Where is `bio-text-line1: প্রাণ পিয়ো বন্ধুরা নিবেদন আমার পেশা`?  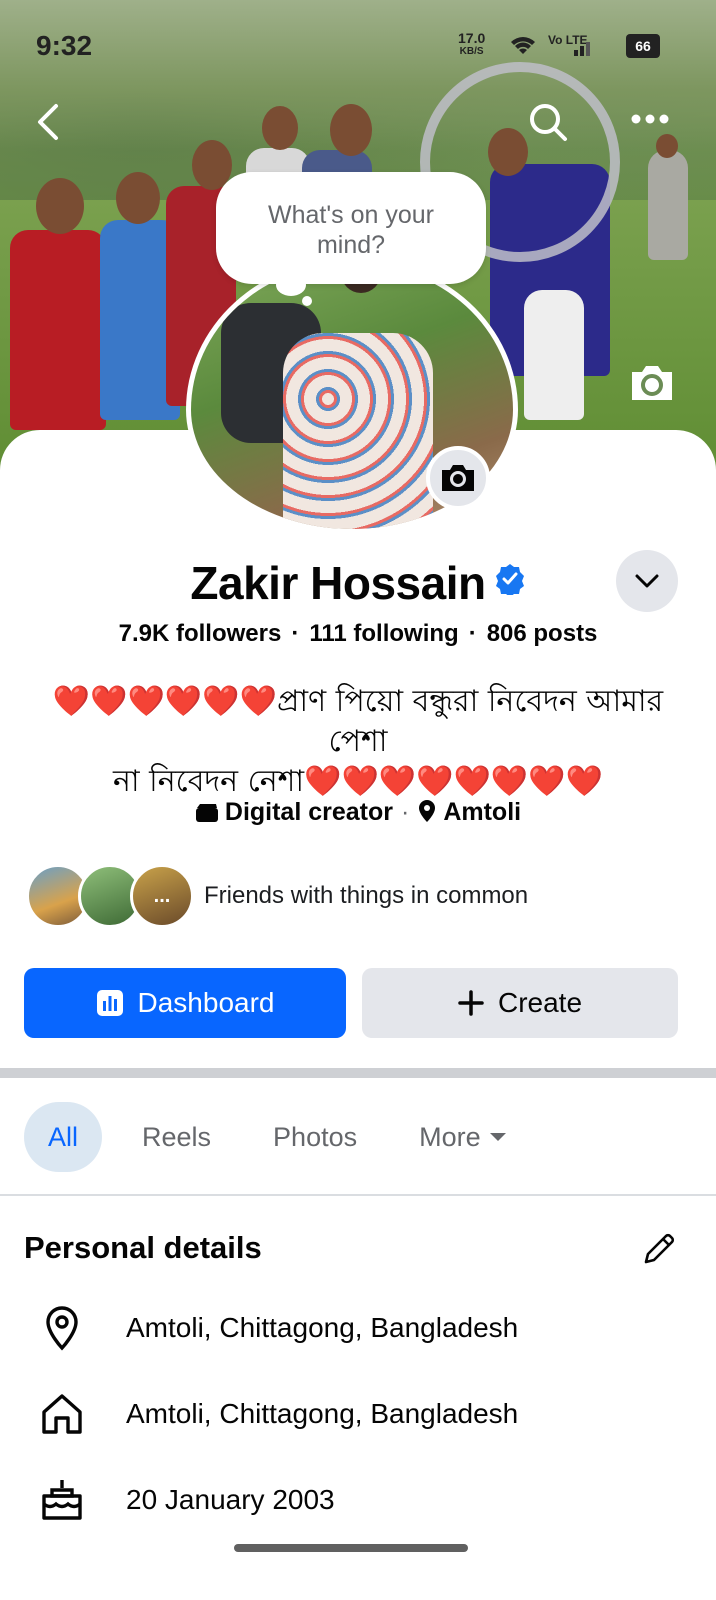 bio-text-line1: প্রাণ পিয়ো বন্ধুরা নিবেদন আমার পেশা is located at coordinates (470, 721).